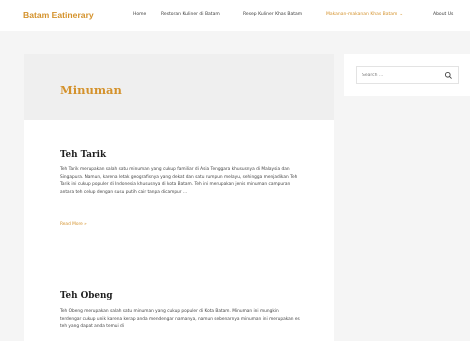 The height and width of the screenshot is (341, 470). Describe the element at coordinates (179, 87) in the screenshot. I see `archive-header: Minuman` at that location.